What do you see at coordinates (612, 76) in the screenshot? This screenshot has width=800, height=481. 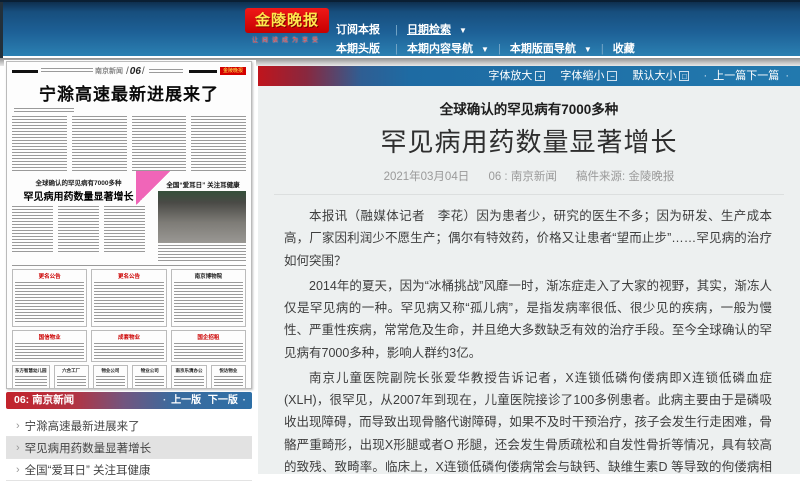 I see `font-decrease-icon: −` at bounding box center [612, 76].